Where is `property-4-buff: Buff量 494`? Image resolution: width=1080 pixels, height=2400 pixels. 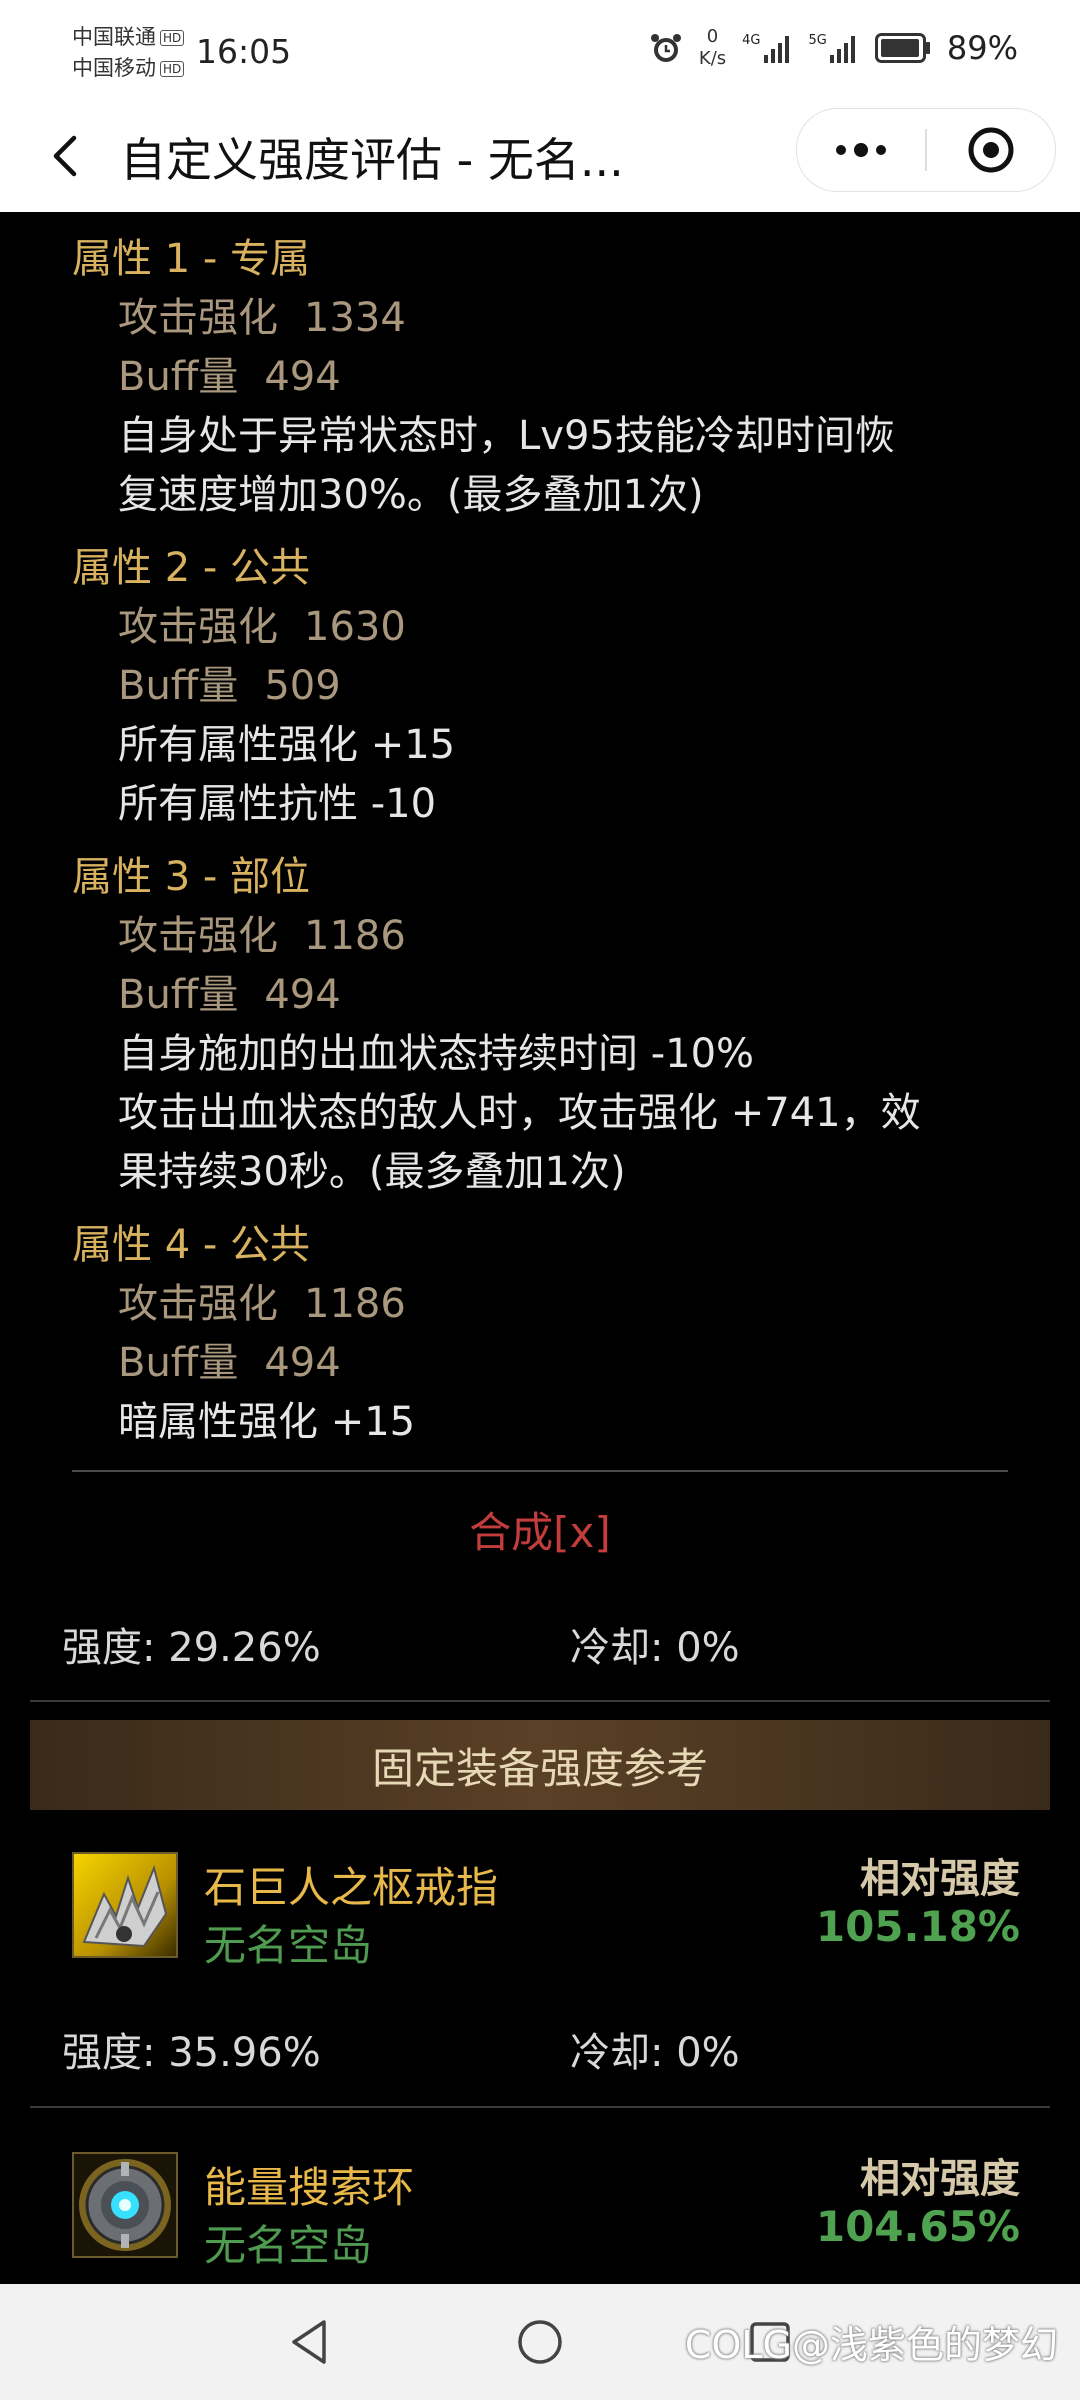 property-4-buff: Buff量 494 is located at coordinates (229, 1363).